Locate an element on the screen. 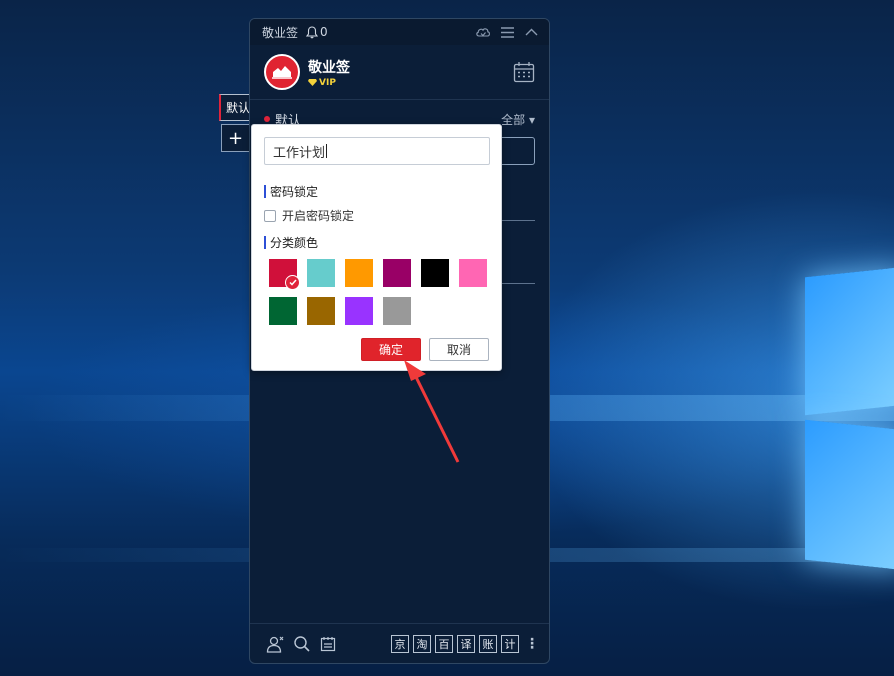  side-tab-default: 默认 is located at coordinates (234, 107).